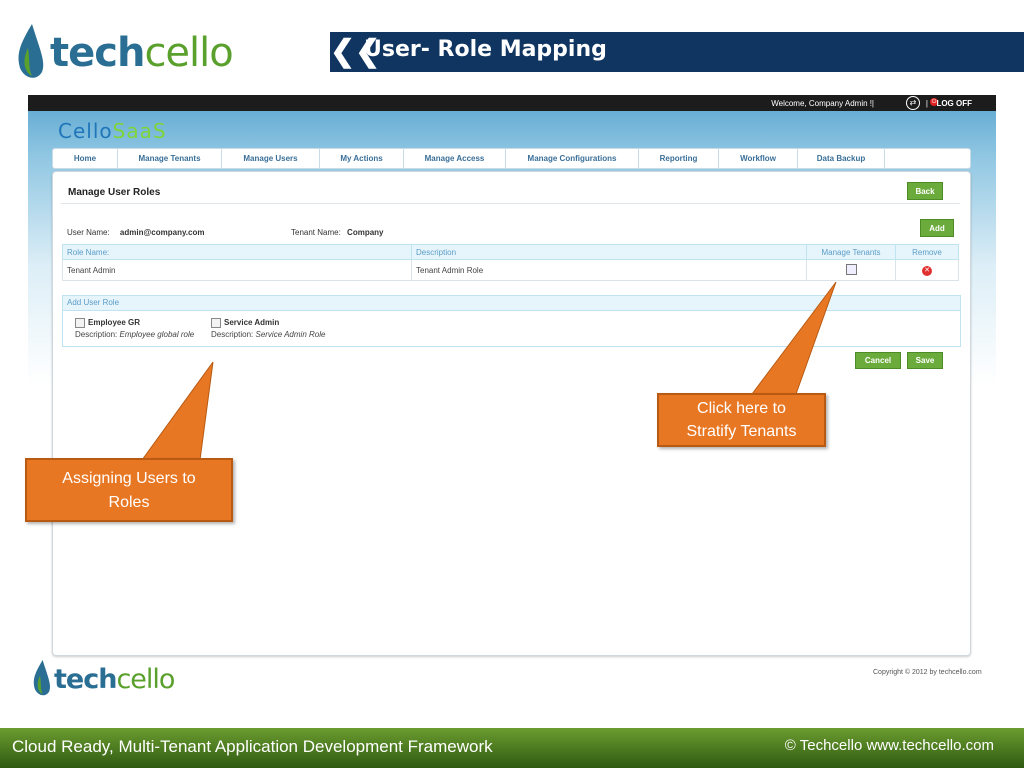 Image resolution: width=1024 pixels, height=768 pixels. What do you see at coordinates (889, 745) in the screenshot?
I see `footer-copyright: © Techcello www.techcello.com` at bounding box center [889, 745].